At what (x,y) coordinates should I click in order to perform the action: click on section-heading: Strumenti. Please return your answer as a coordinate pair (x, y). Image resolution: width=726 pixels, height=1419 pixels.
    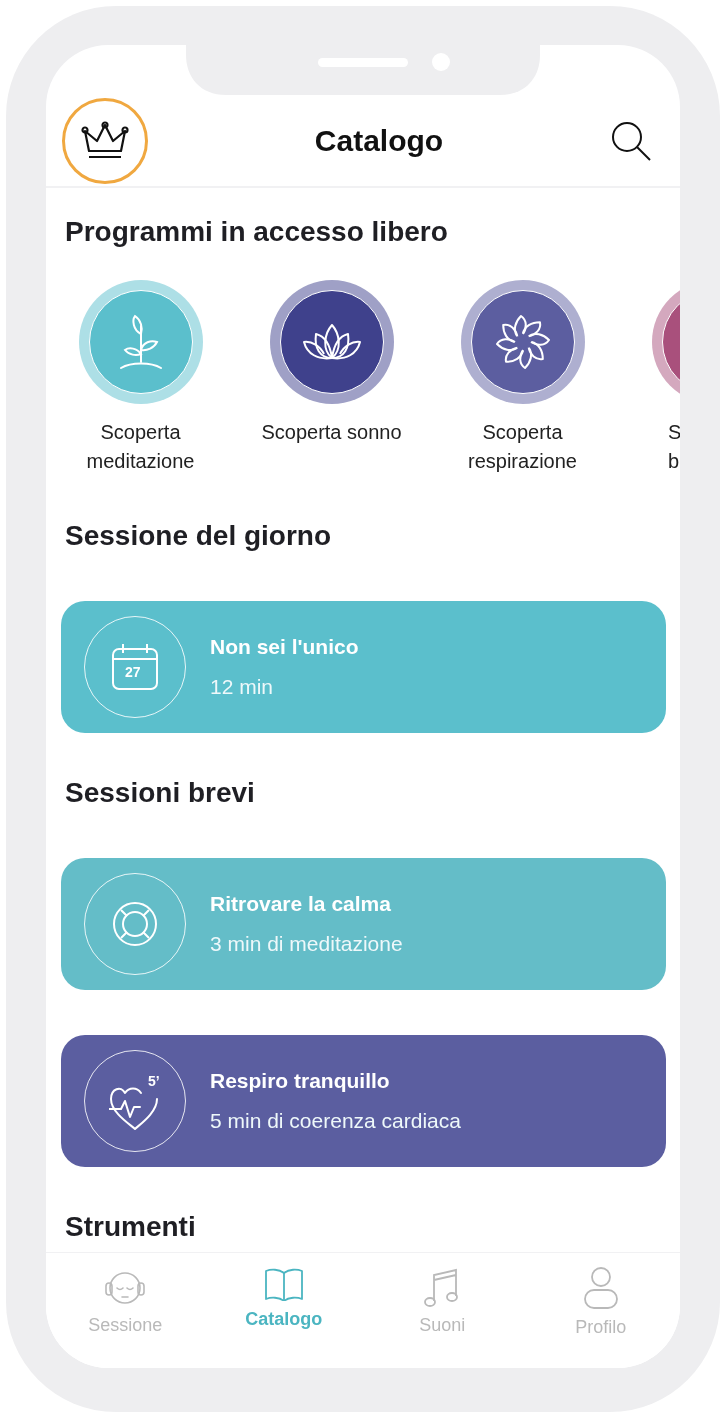
    Looking at the image, I should click on (130, 1227).